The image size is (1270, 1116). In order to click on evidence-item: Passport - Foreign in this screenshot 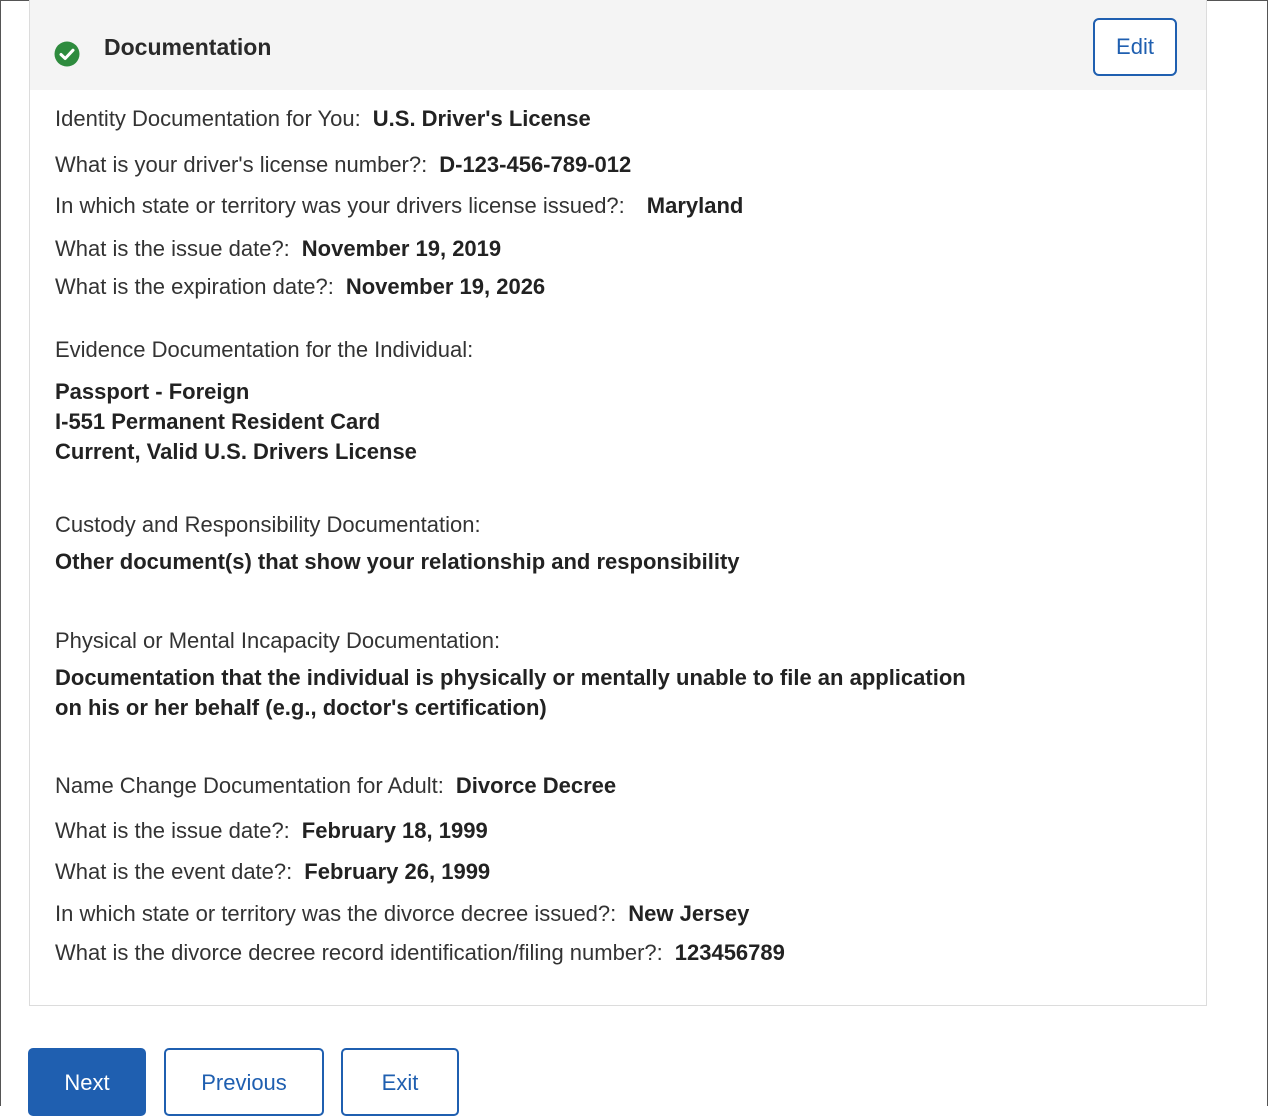, I will do `click(152, 391)`.